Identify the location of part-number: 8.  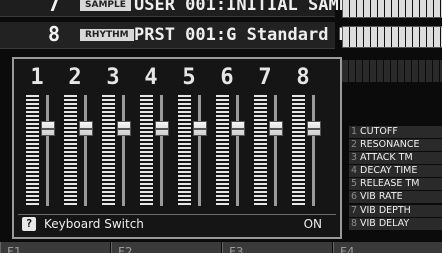
(54, 34).